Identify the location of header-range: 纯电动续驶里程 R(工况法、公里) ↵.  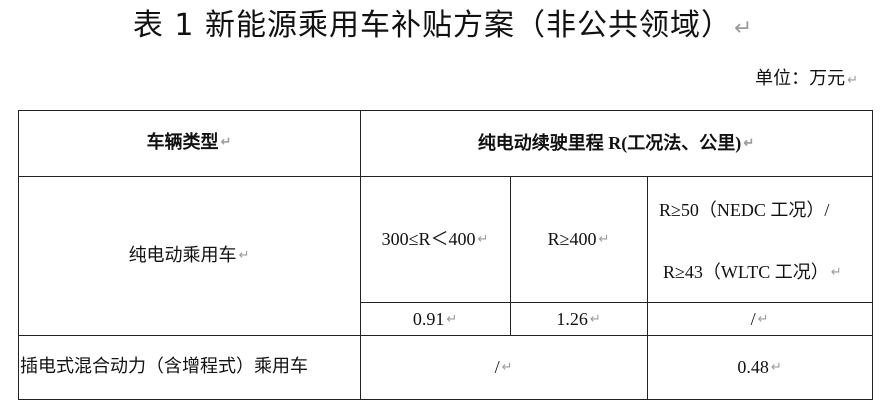
(616, 143).